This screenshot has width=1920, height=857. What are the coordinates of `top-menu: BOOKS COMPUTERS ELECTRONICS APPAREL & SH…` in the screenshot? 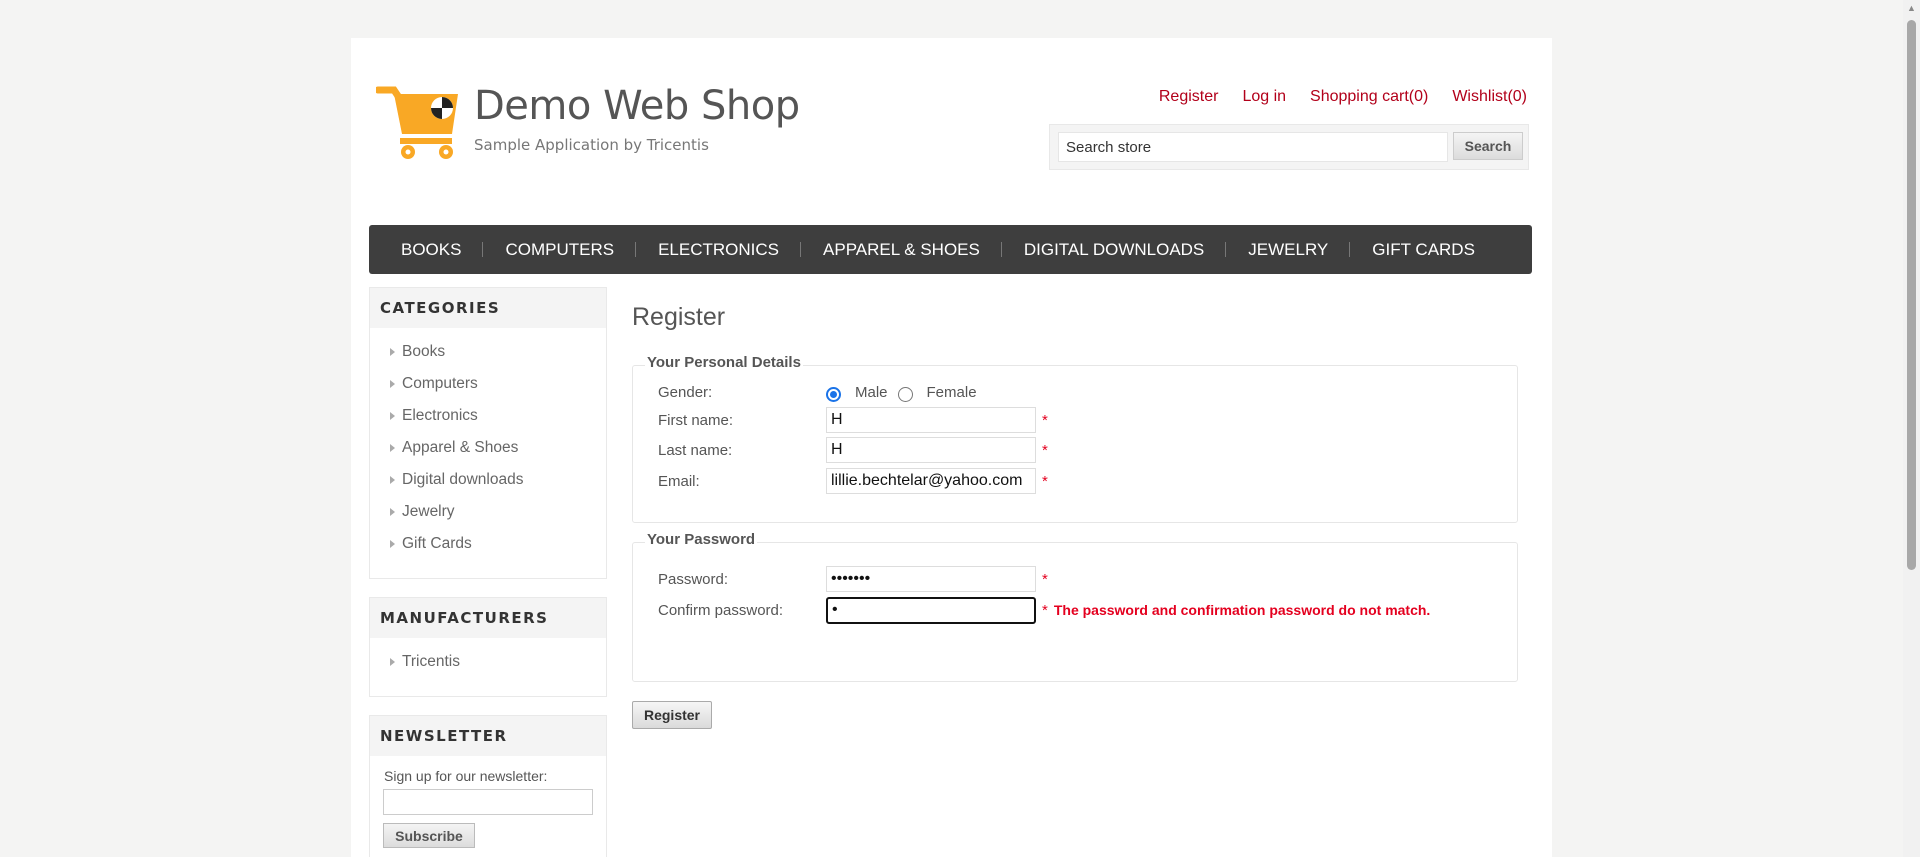 It's located at (950, 249).